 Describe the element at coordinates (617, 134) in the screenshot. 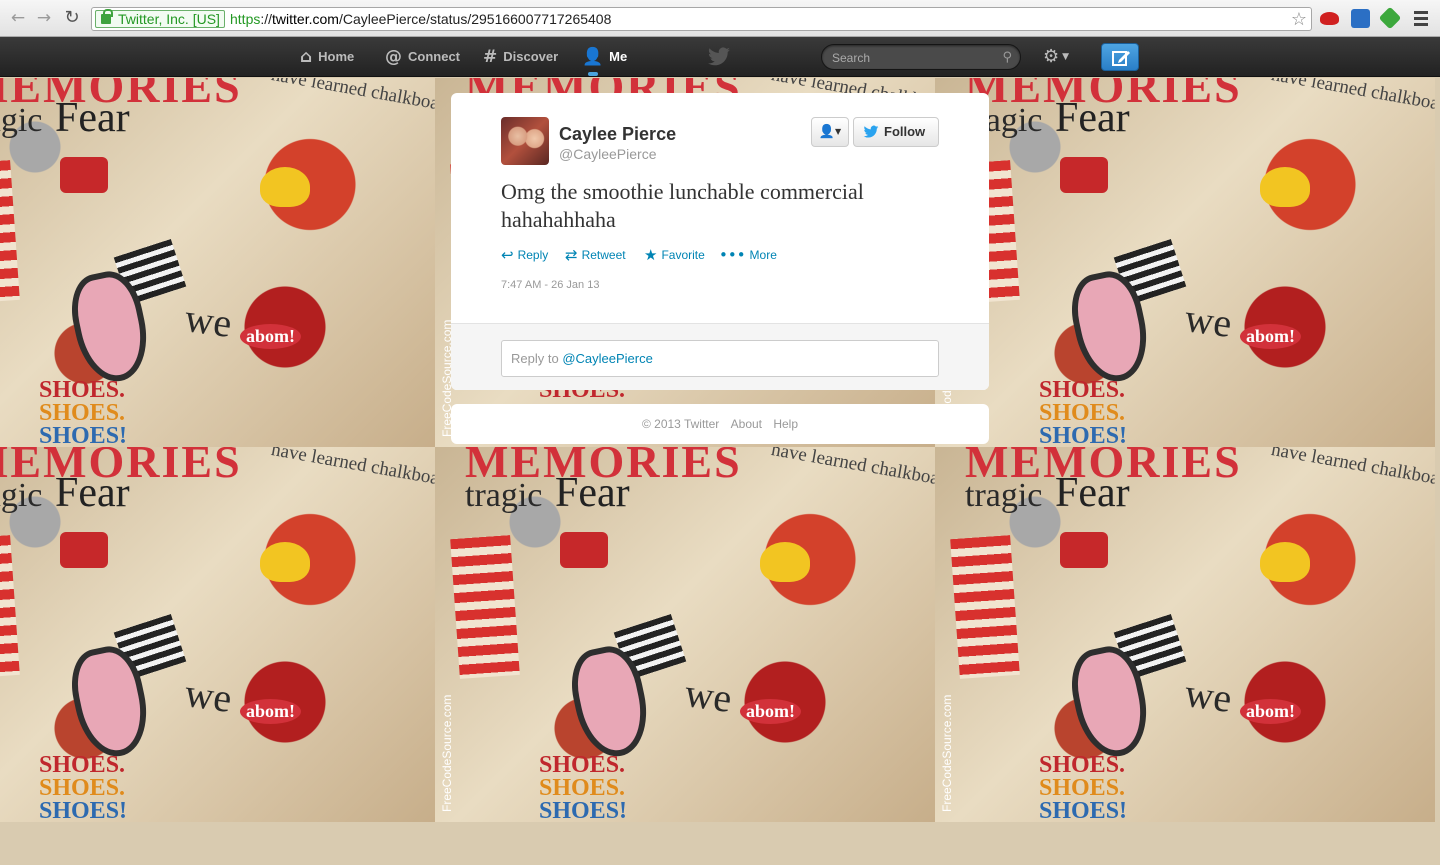

I see `user-fullname: Caylee Pierce` at that location.